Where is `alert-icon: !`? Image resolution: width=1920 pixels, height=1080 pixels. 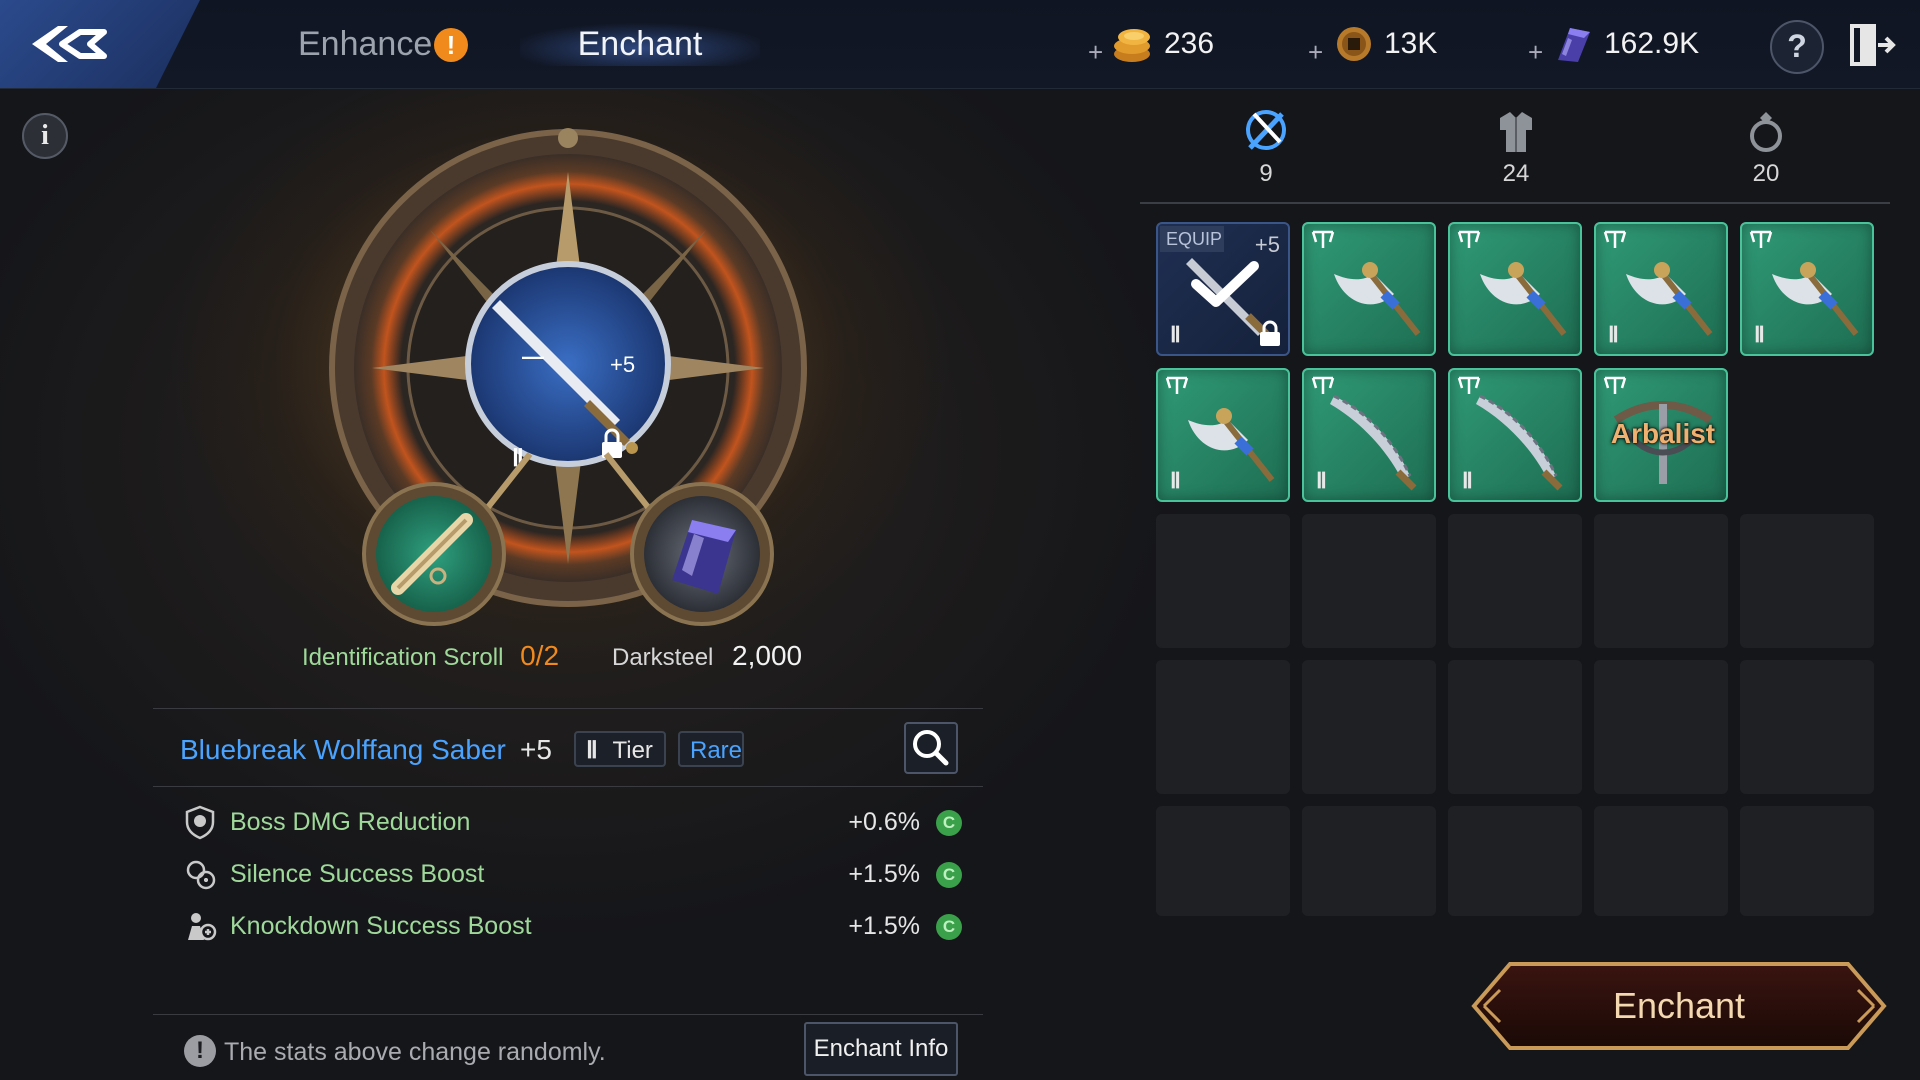
alert-icon: ! is located at coordinates (451, 45).